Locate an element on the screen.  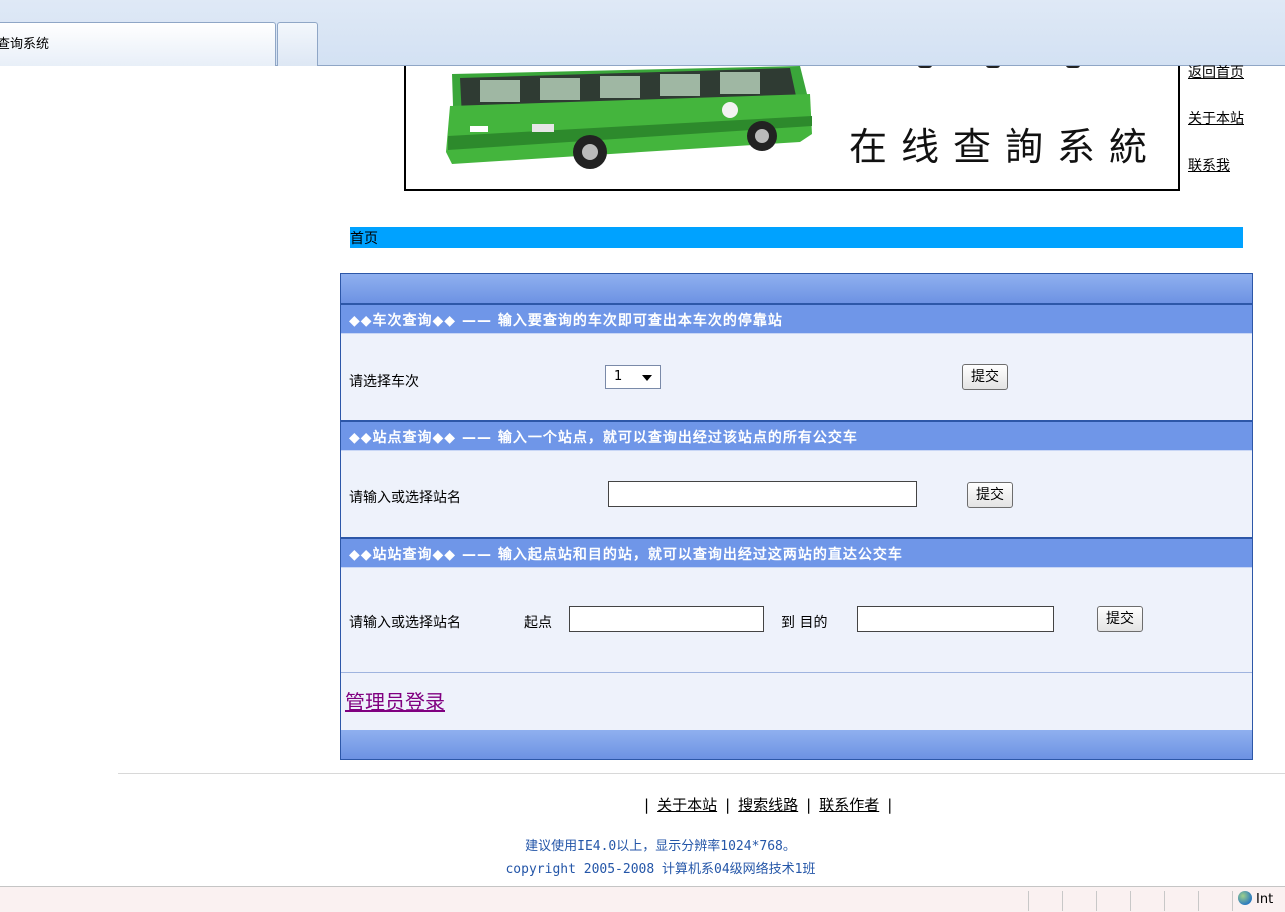
banner-title-fragment is located at coordinates (1006, 70).